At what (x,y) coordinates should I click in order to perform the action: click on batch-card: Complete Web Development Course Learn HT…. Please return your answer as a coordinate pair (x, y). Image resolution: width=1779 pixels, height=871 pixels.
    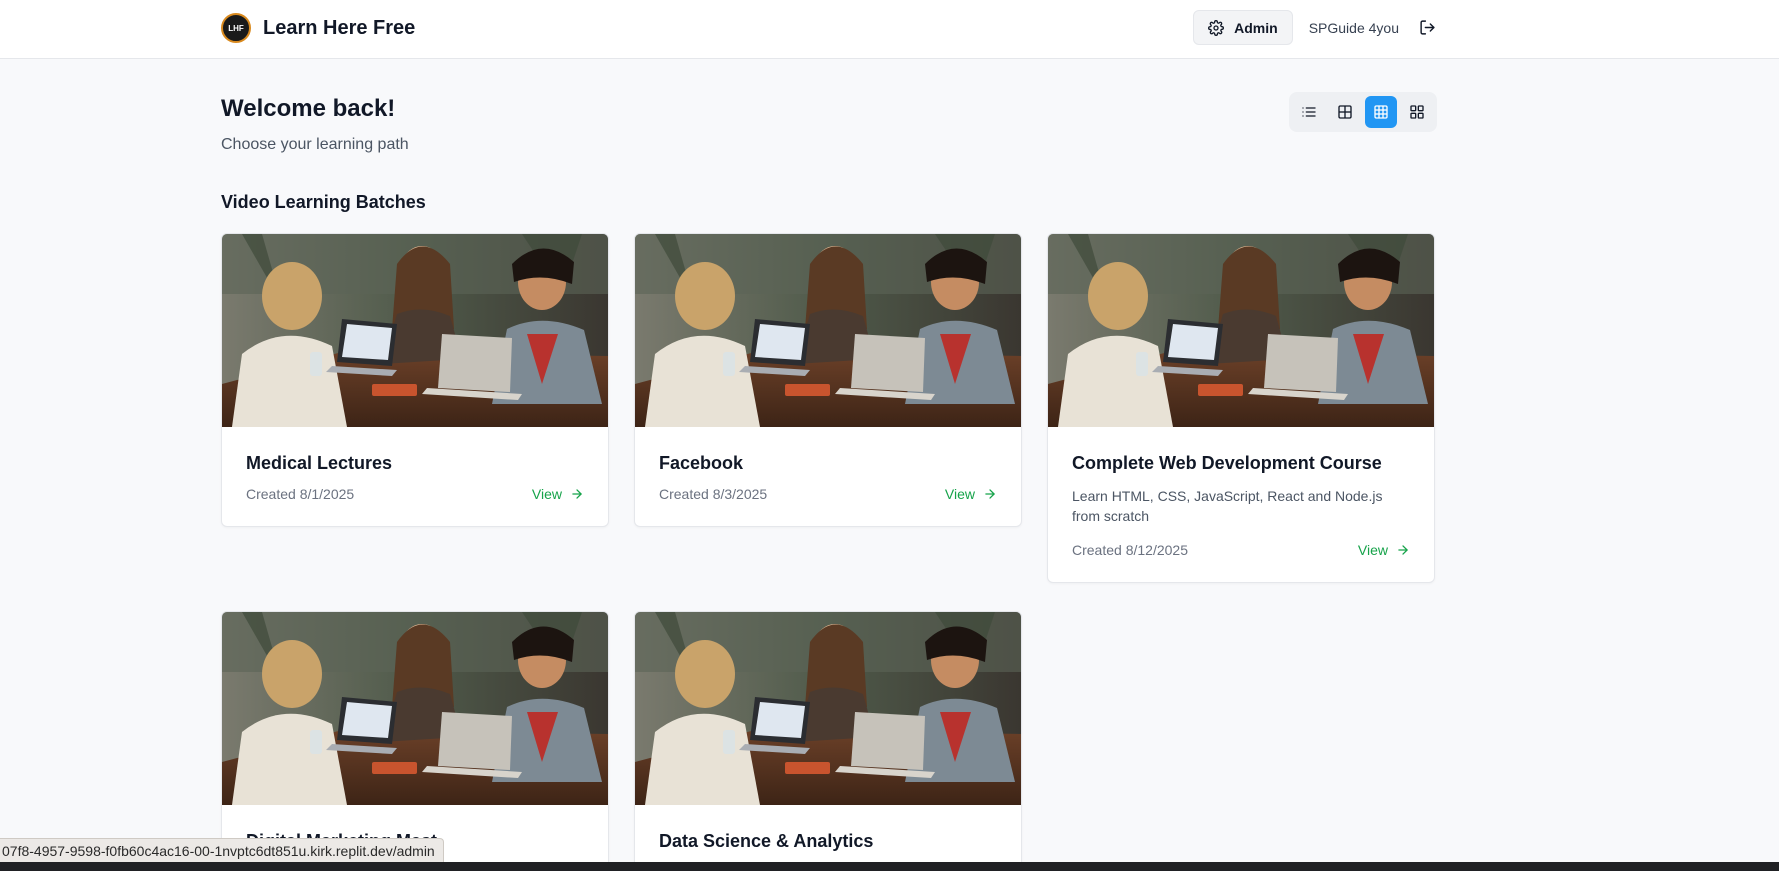
    Looking at the image, I should click on (1241, 408).